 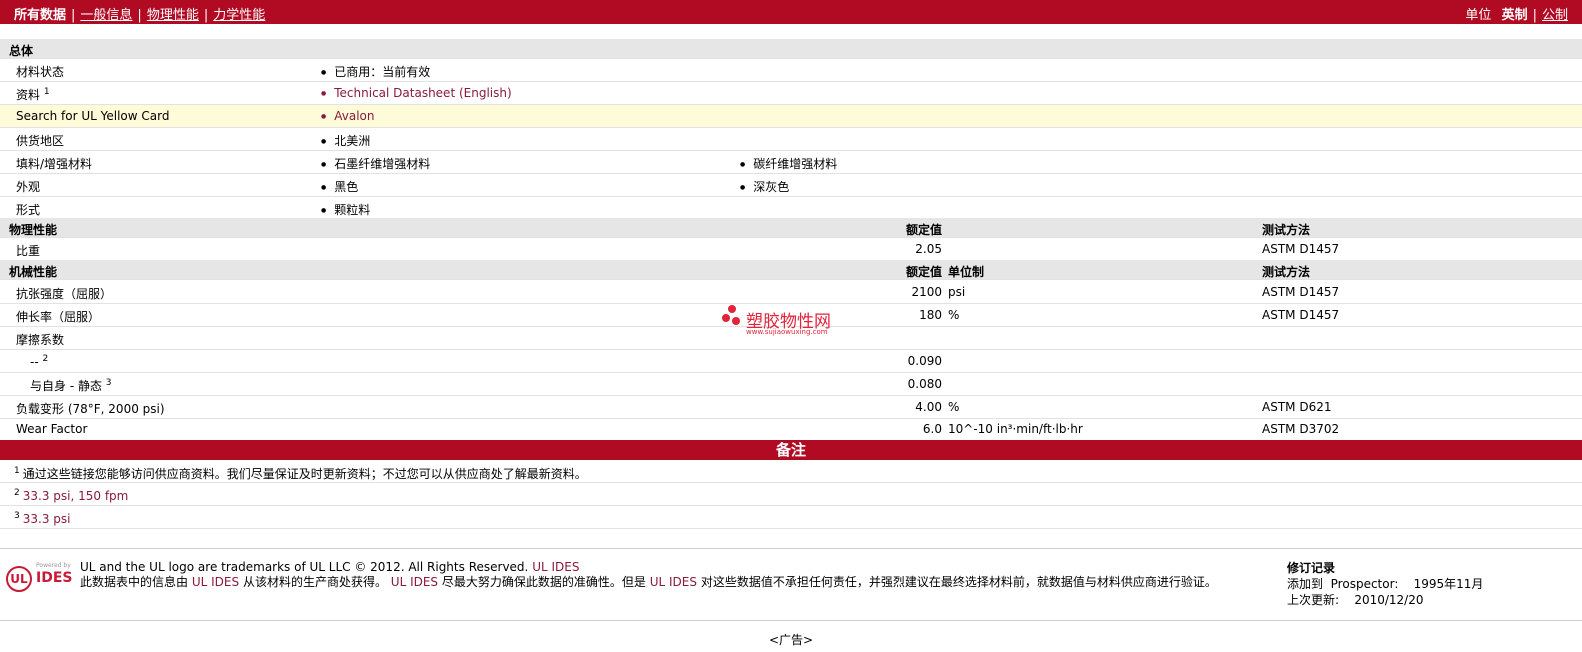 What do you see at coordinates (966, 272) in the screenshot?
I see `col-header-unit: 单位制` at bounding box center [966, 272].